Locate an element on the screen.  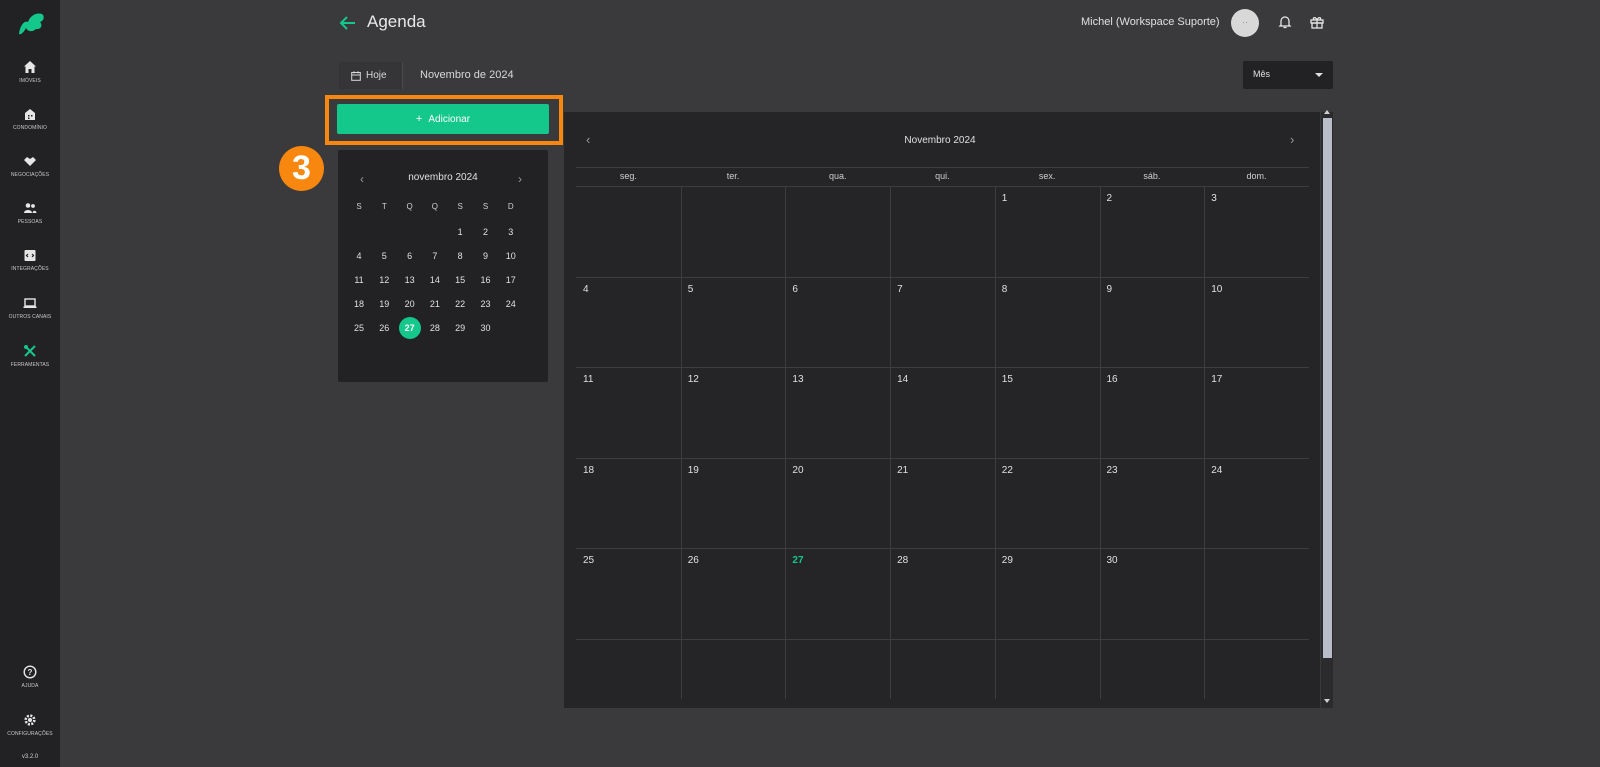
mini-day: 29 is located at coordinates (460, 328).